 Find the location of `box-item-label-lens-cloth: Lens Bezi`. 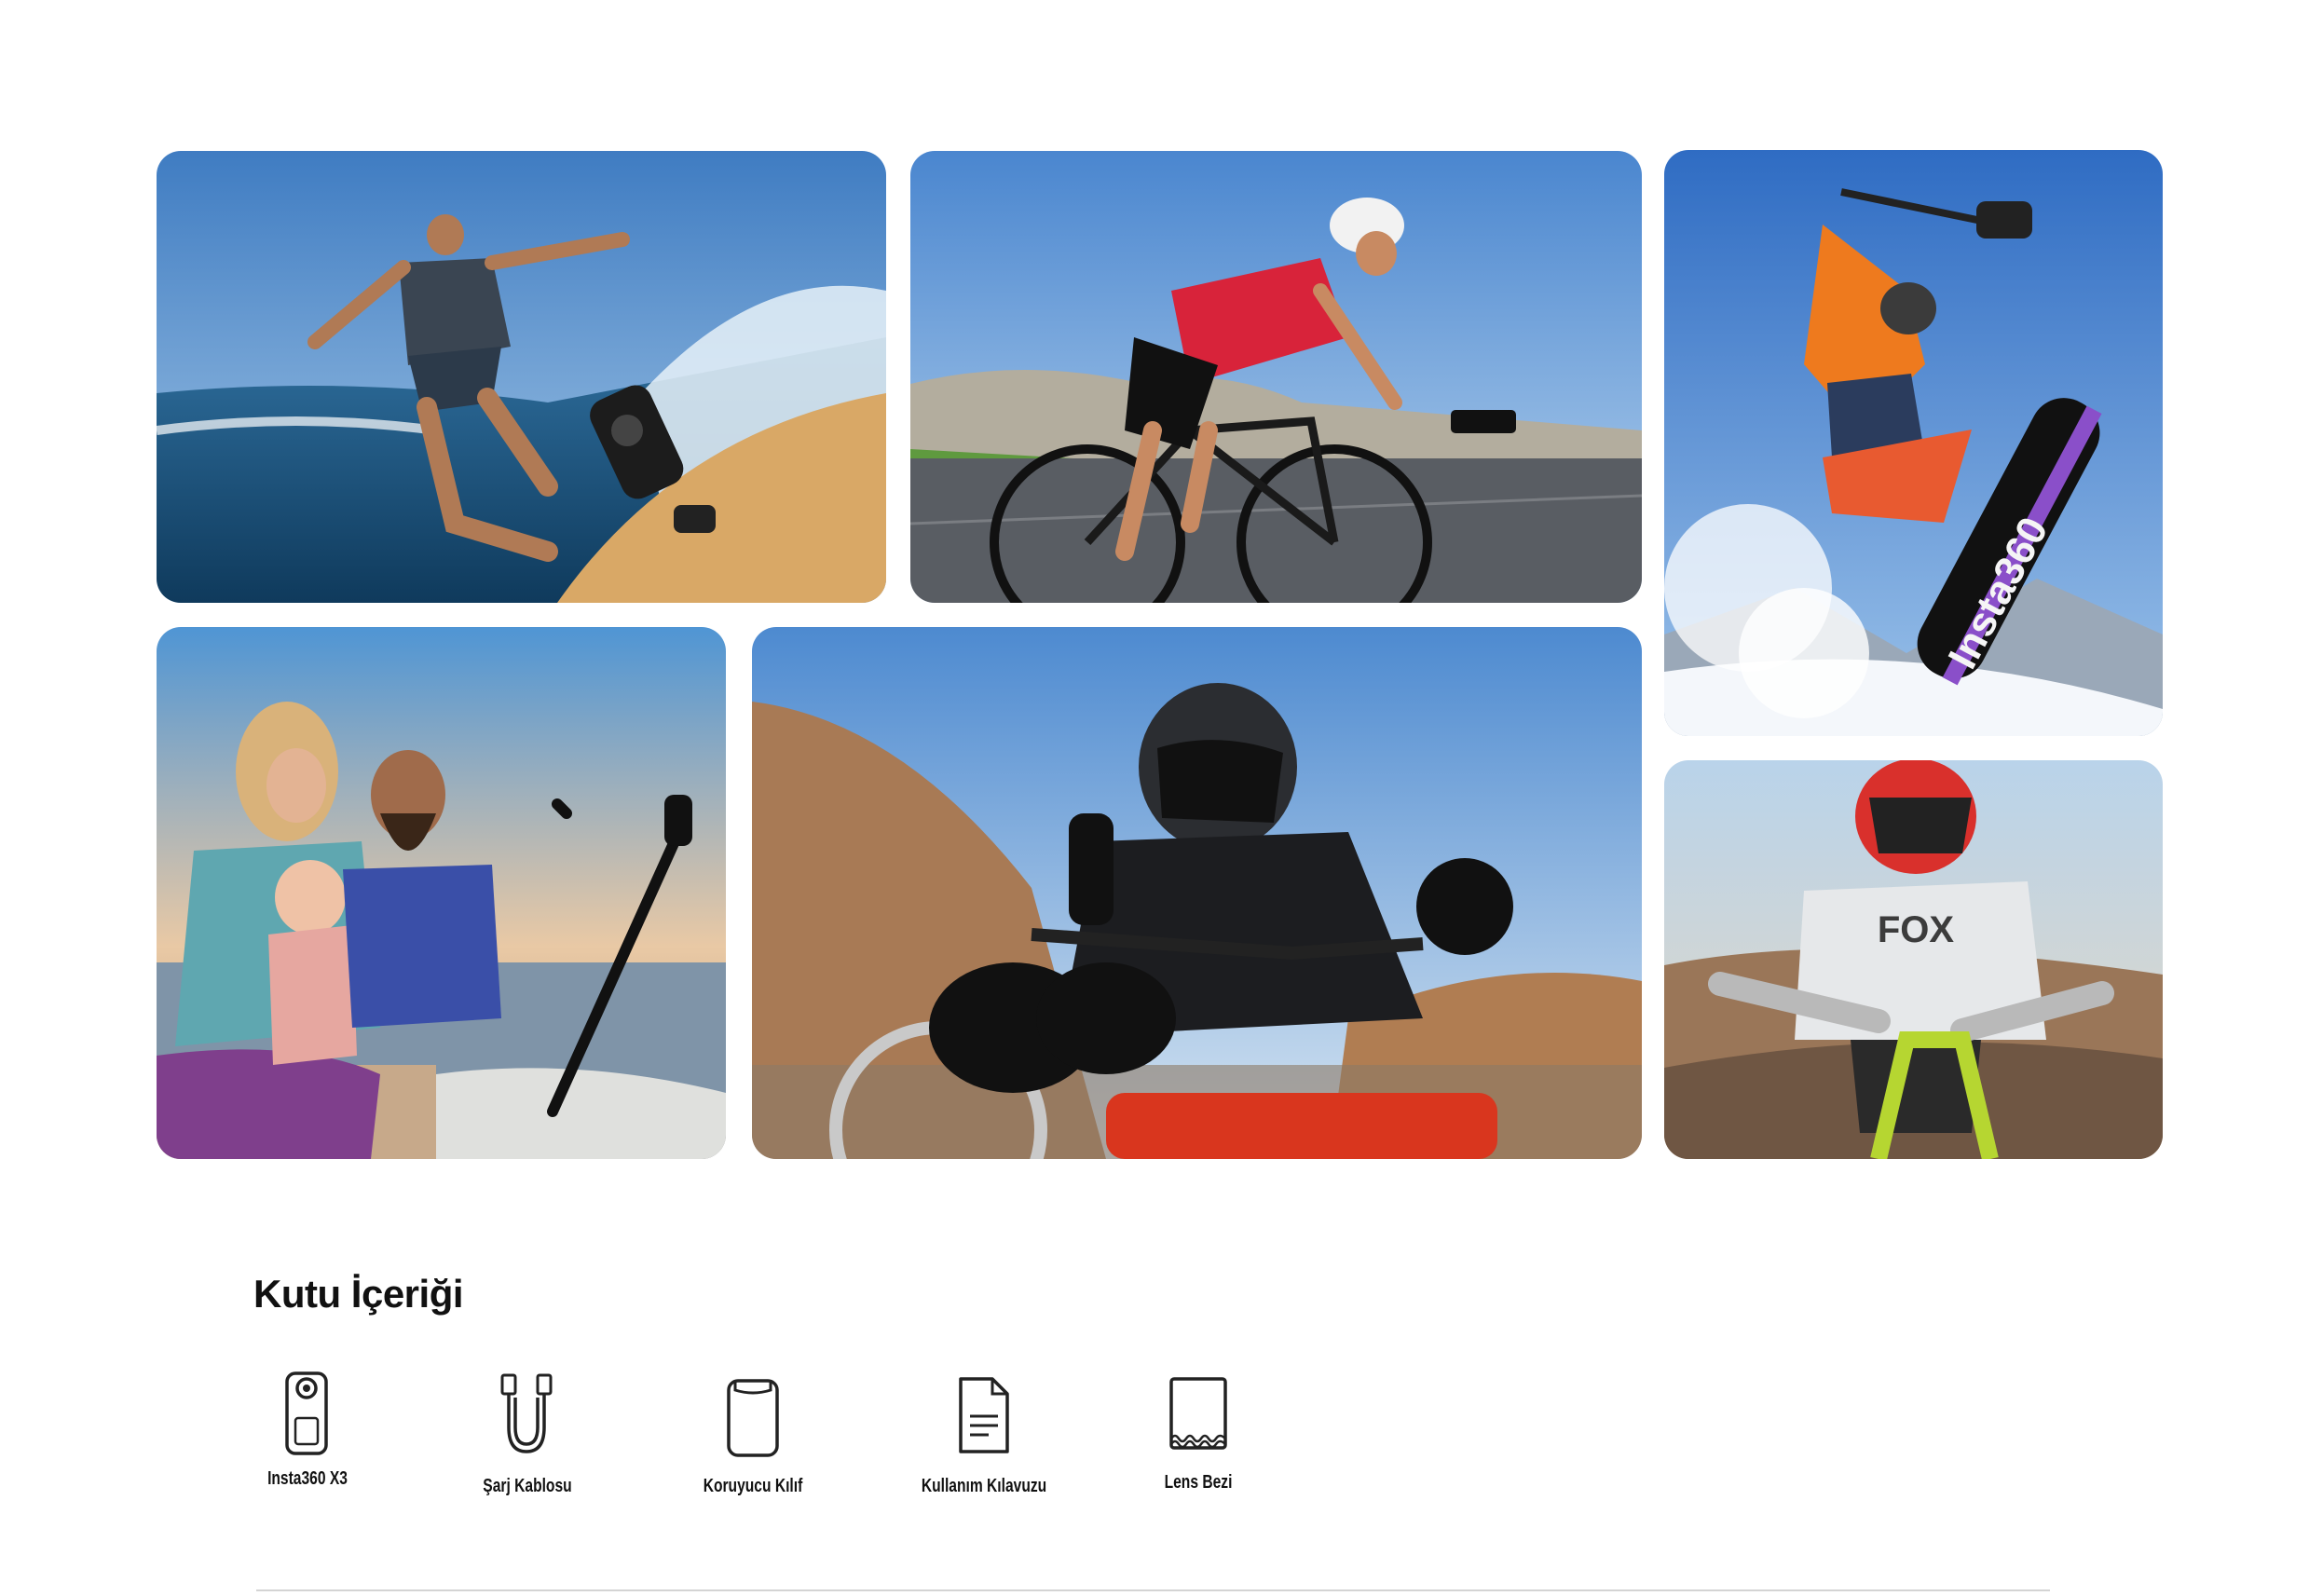

box-item-label-lens-cloth: Lens Bezi is located at coordinates (1198, 1482).